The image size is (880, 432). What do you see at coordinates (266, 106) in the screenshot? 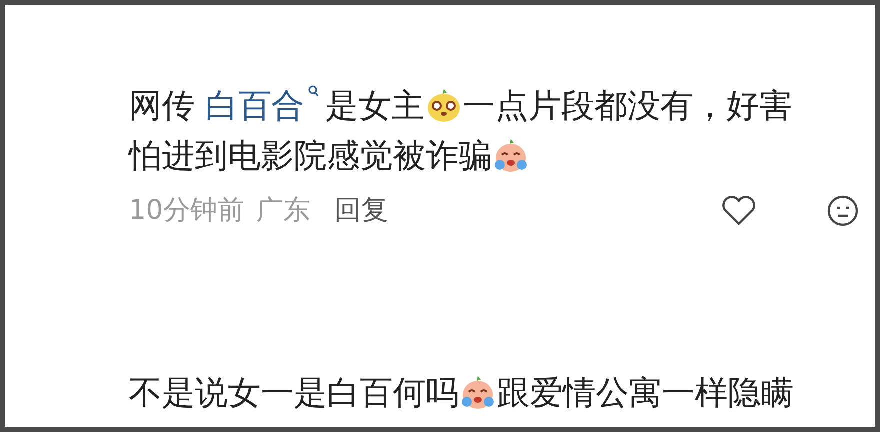
I see `mention-link: 白百合` at bounding box center [266, 106].